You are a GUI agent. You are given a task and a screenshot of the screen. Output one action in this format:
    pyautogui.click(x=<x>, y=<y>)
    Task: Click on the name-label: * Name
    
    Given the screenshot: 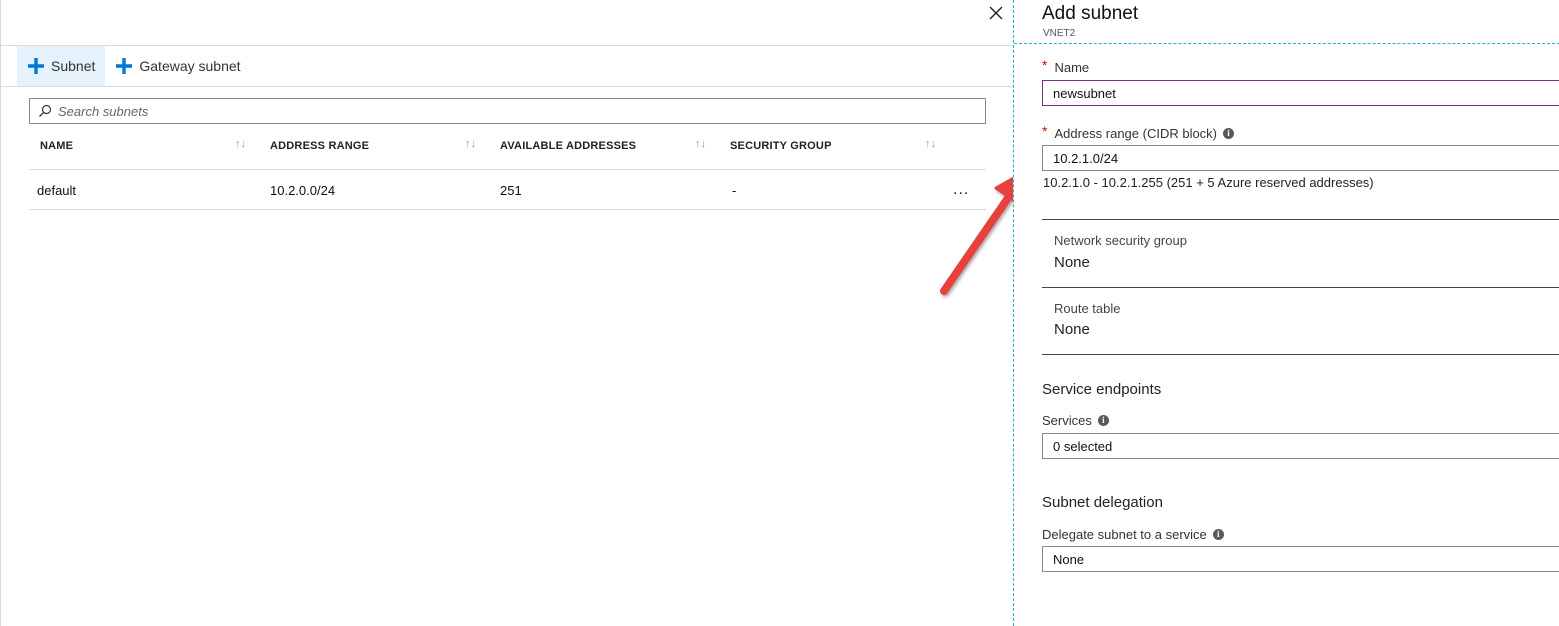 What is the action you would take?
    pyautogui.click(x=1066, y=66)
    